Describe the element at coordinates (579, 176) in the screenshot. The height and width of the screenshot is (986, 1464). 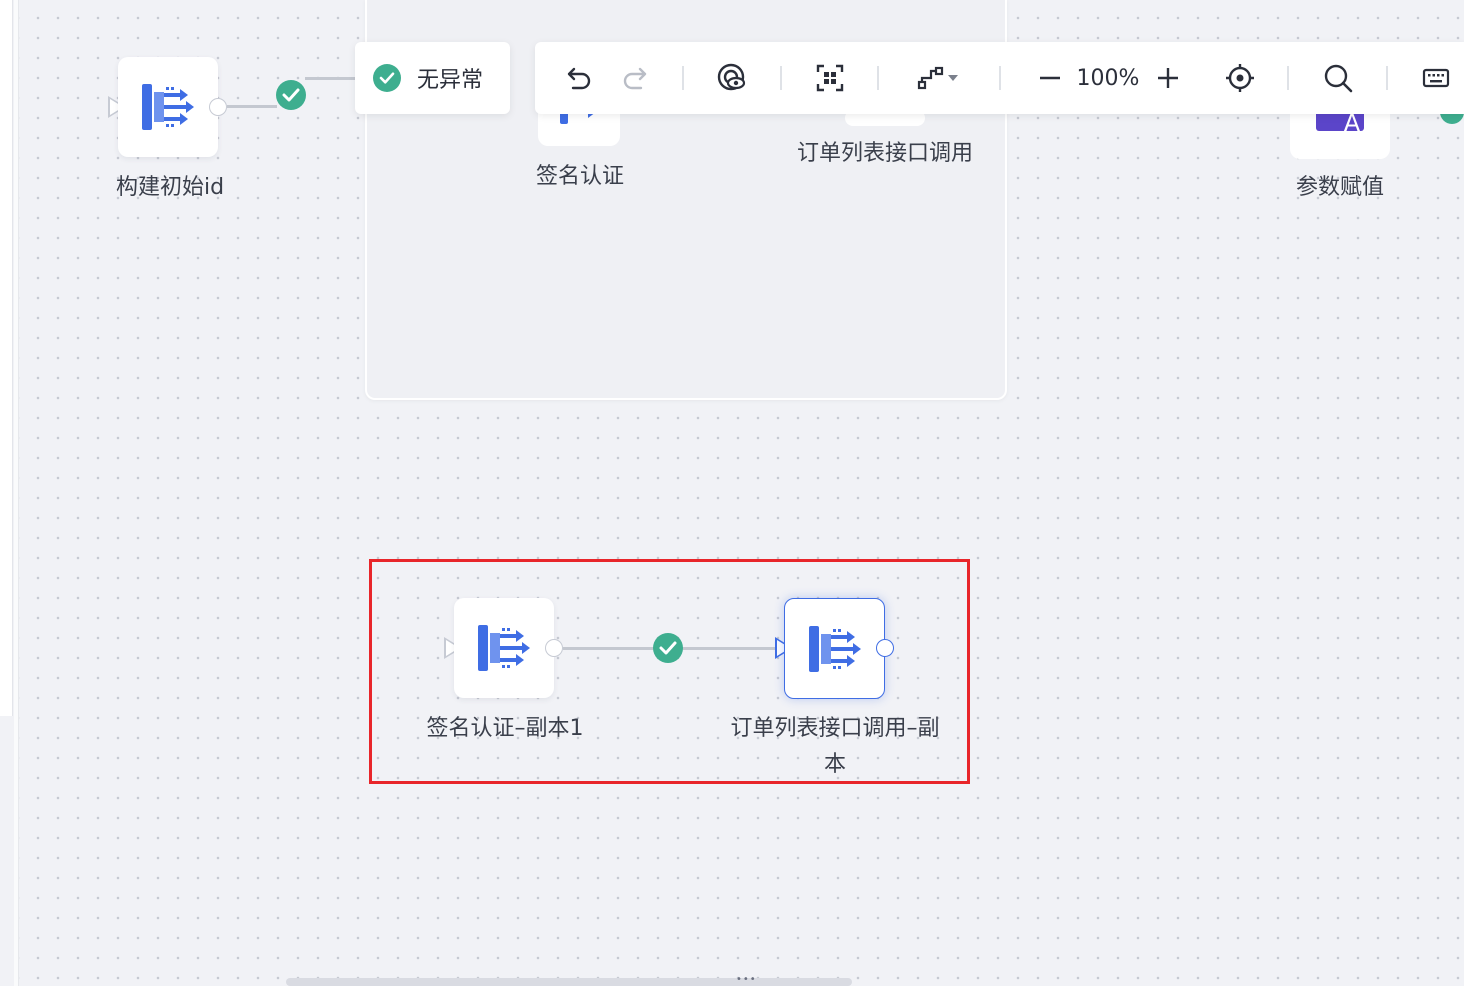
I see `node-label: 签名认证` at that location.